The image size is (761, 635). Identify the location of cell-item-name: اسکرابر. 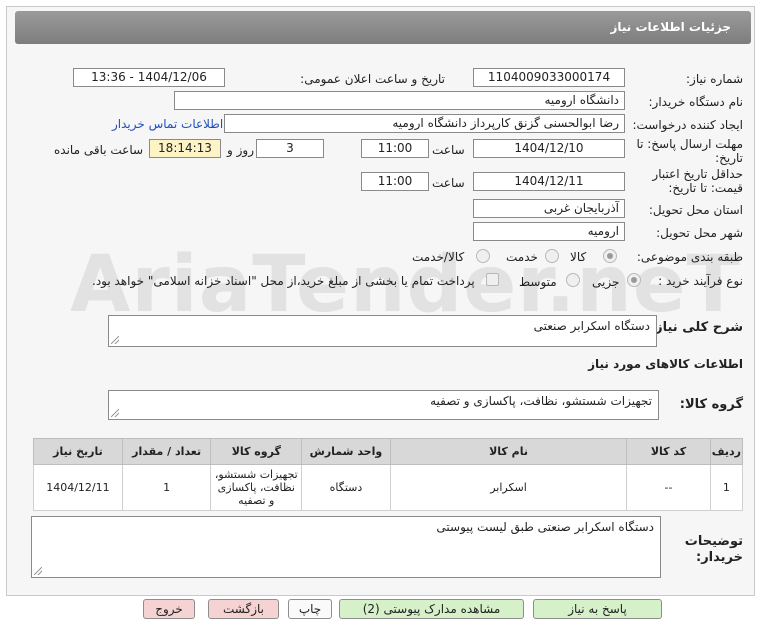
(508, 487).